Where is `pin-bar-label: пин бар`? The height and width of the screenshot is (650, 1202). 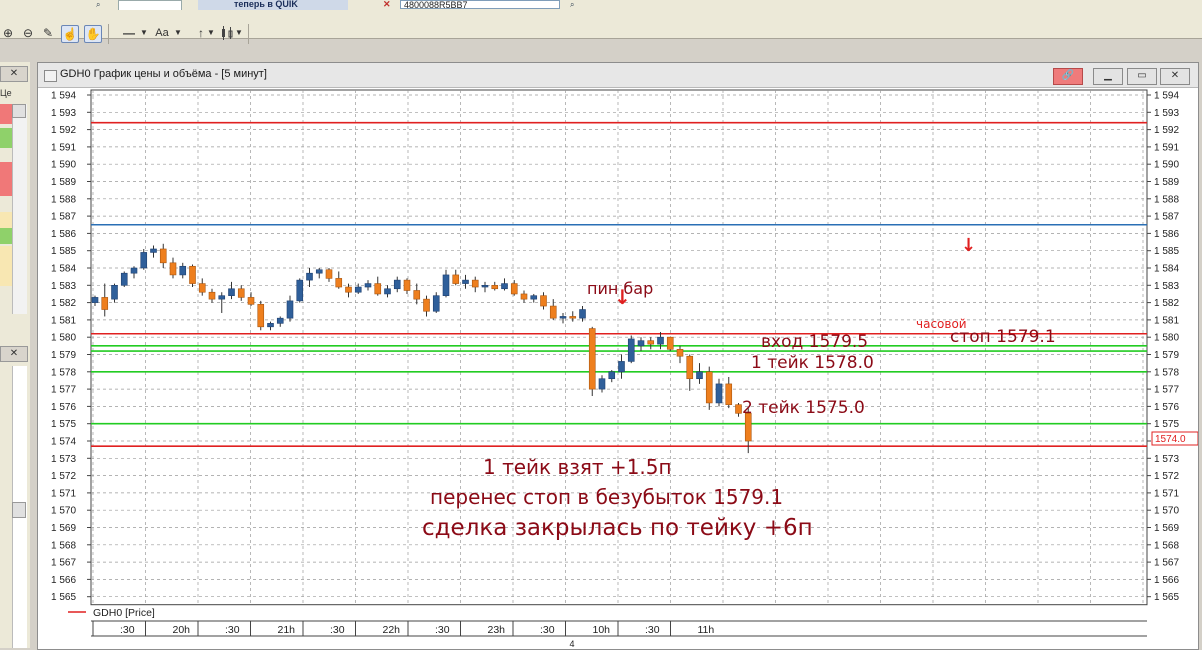
pin-bar-label: пин бар is located at coordinates (620, 288).